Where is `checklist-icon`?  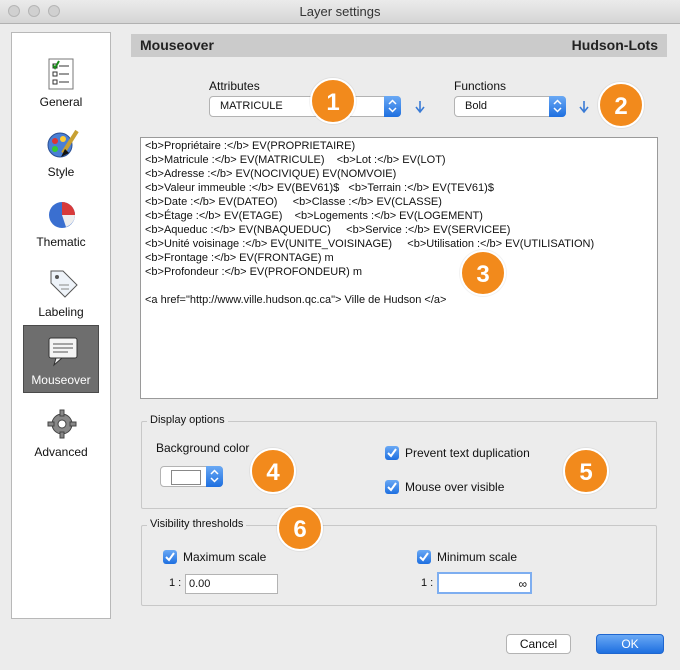 checklist-icon is located at coordinates (62, 74).